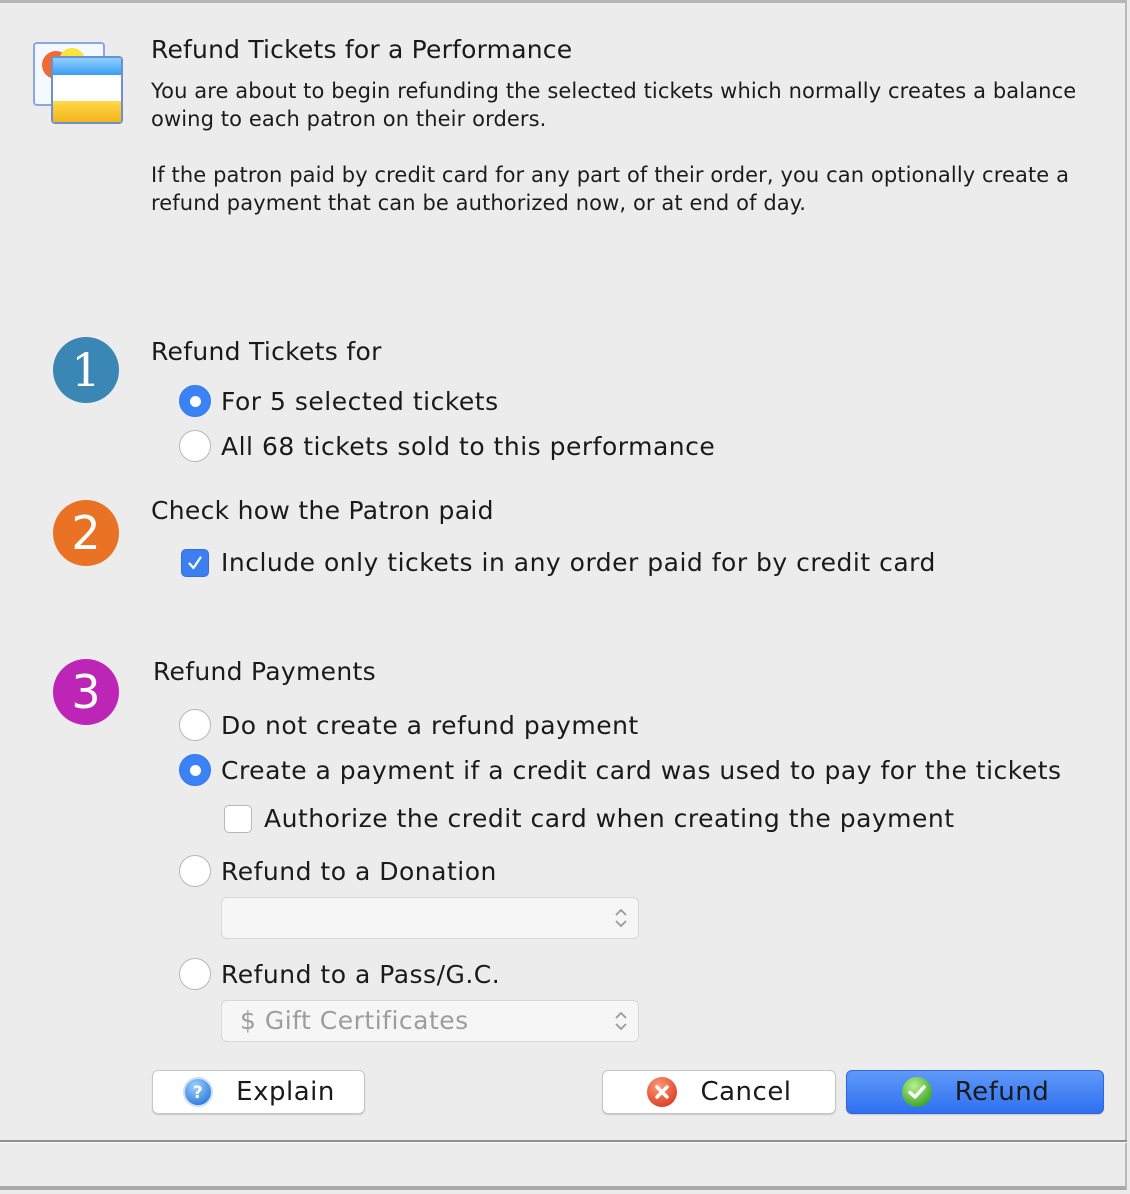 This screenshot has width=1130, height=1194. I want to click on footer-divider, so click(563, 1141).